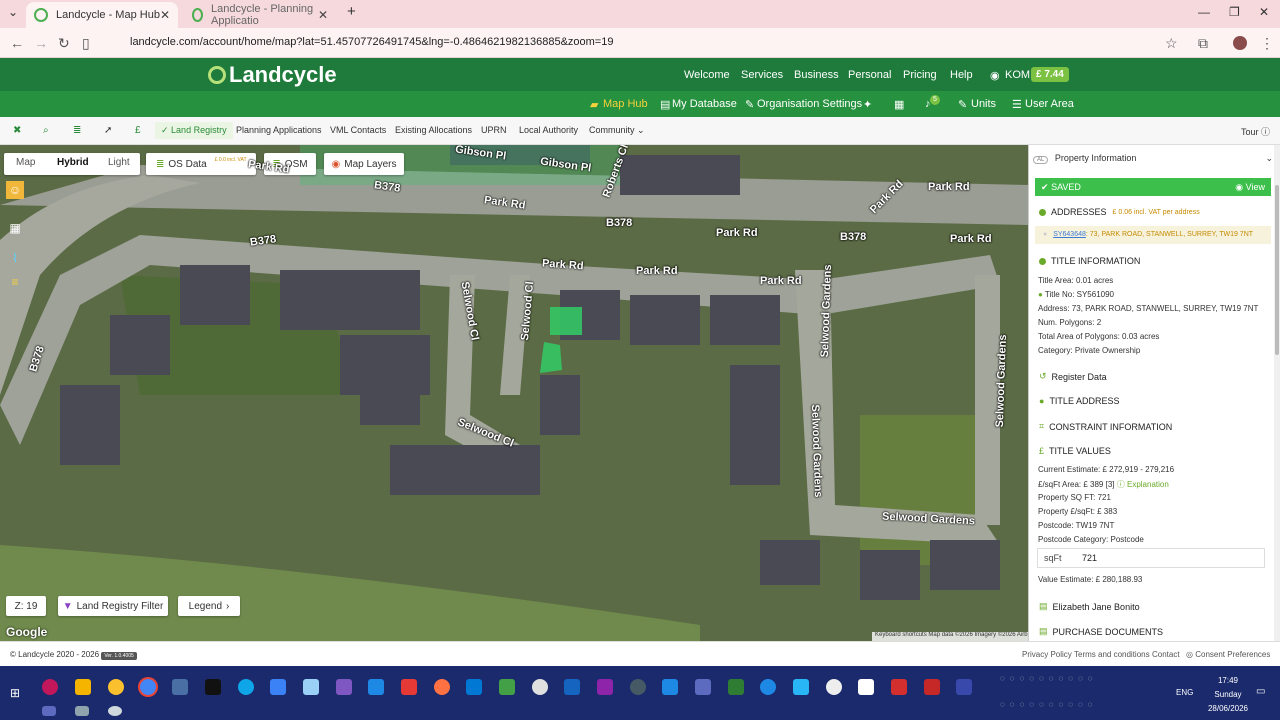 The width and height of the screenshot is (1280, 720). I want to click on system-tray-icons: ◌◌◌◌◌◌◌◌◌◌, so click(1049, 678).